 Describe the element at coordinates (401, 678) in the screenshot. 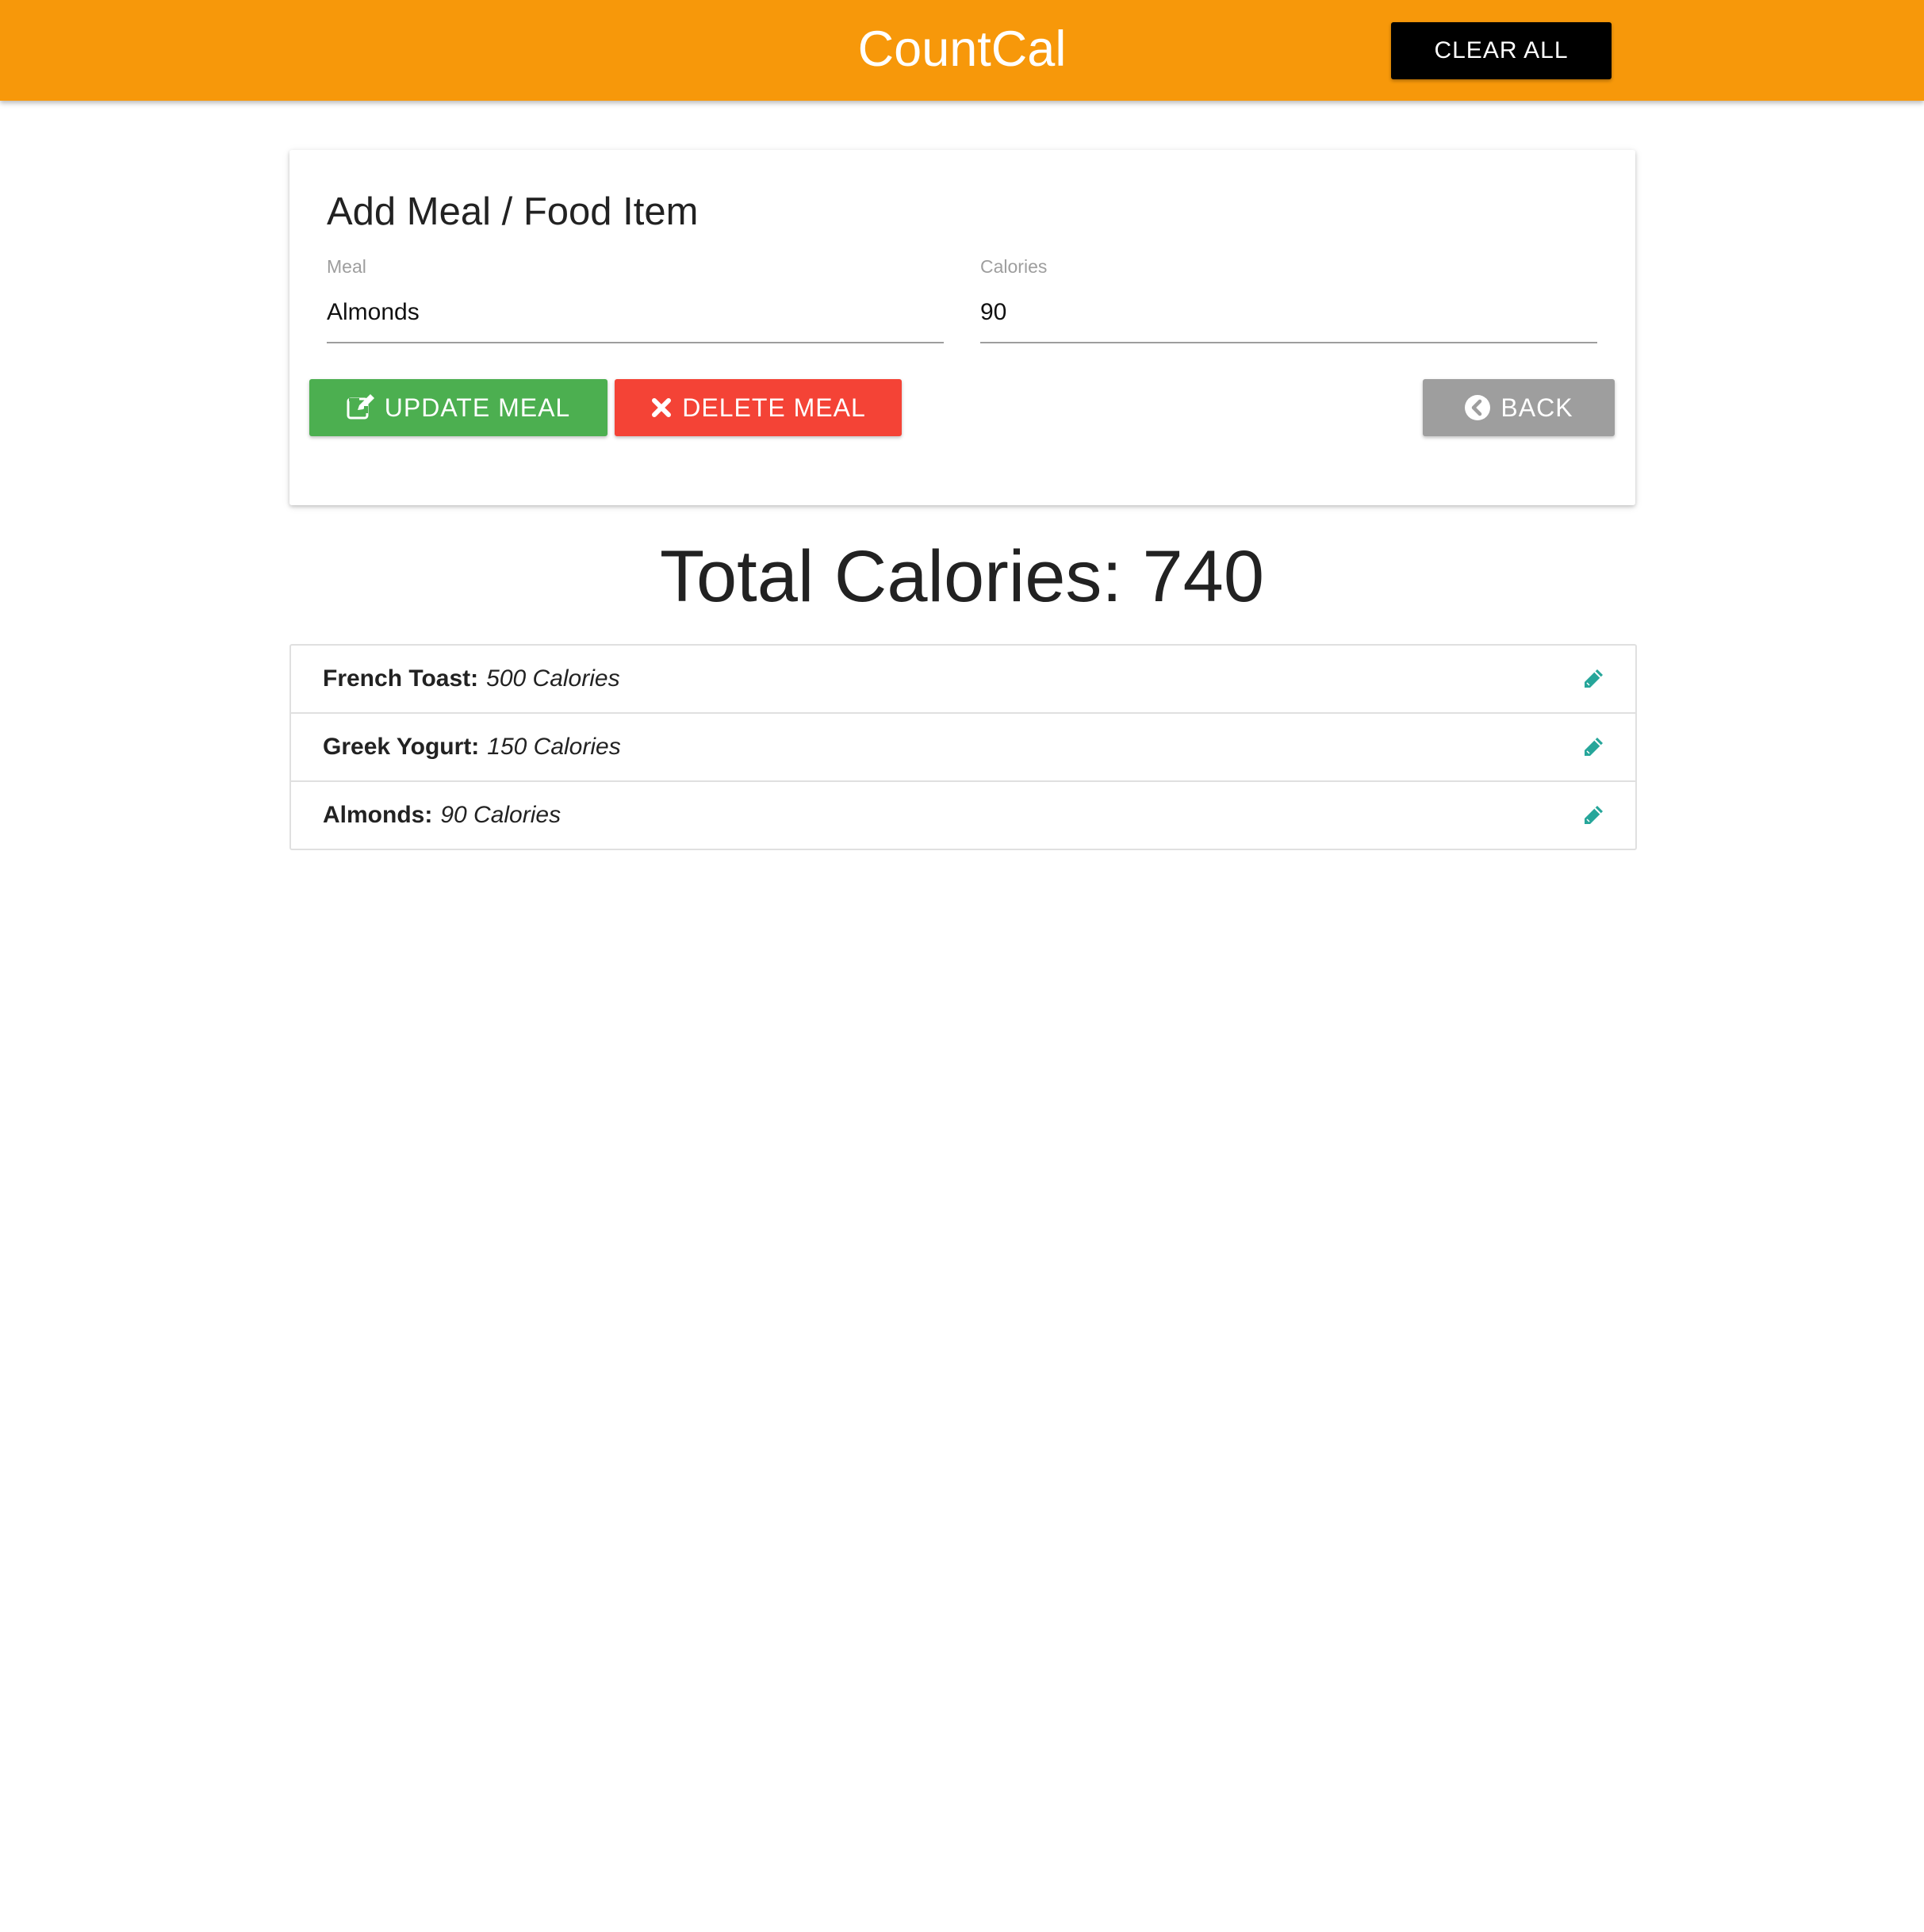

I see `item-name: French Toast:` at that location.